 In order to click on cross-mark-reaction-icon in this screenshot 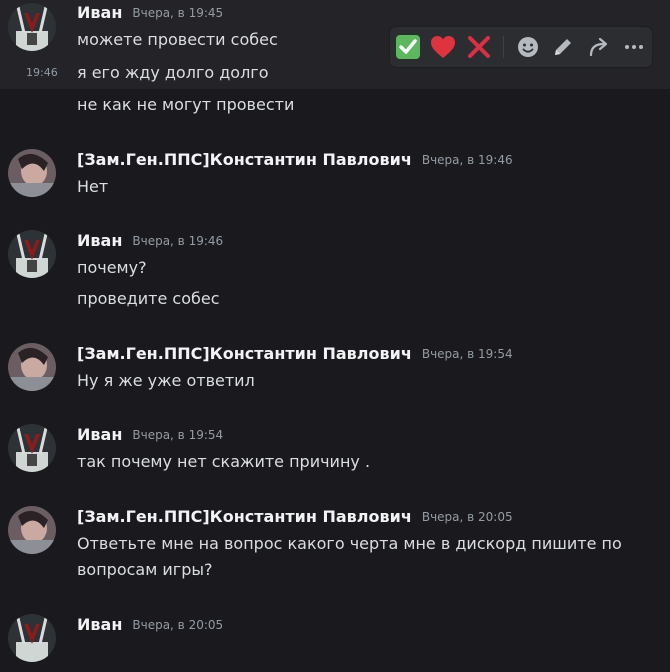, I will do `click(478, 47)`.